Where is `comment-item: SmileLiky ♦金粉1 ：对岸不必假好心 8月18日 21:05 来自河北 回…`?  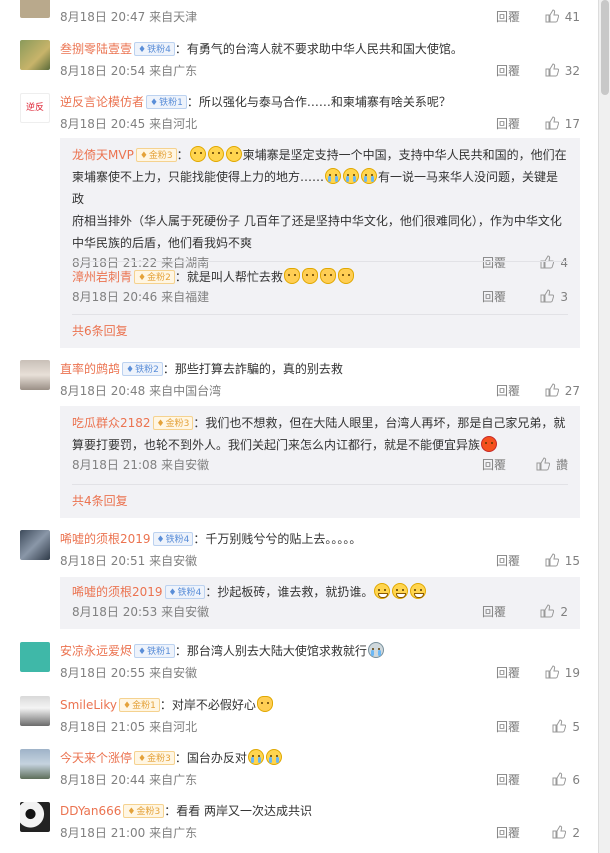
comment-item: SmileLiky ♦金粉1 ：对岸不必假好心 8月18日 21:05 来自河北 回… is located at coordinates (300, 716).